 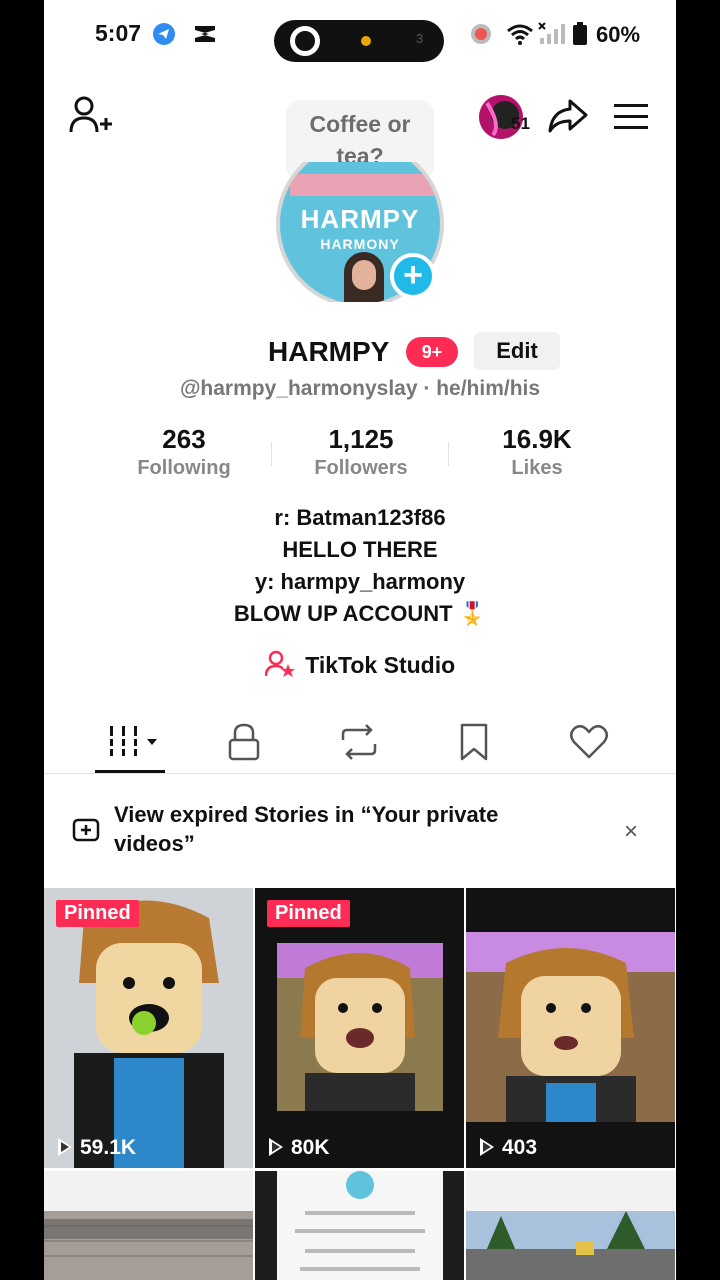 I want to click on bio-line: HELLO THERE, so click(x=360, y=549).